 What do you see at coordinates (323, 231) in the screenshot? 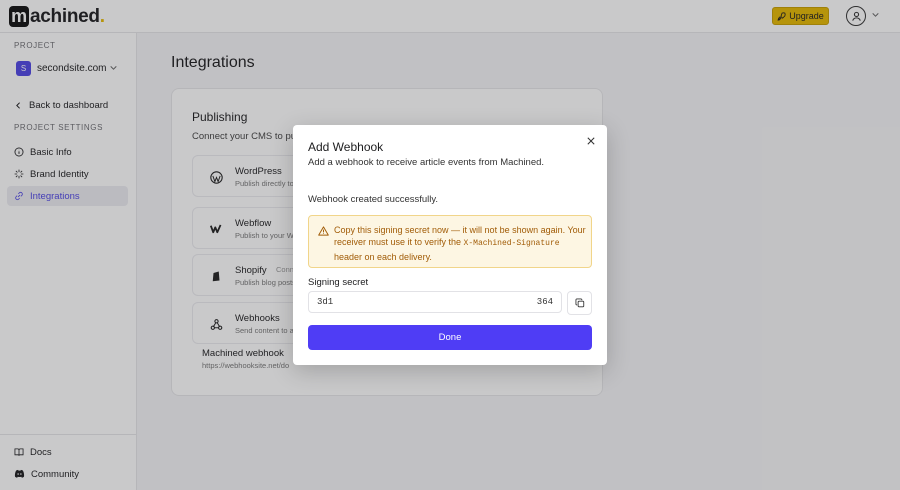
I see `warning-icon` at bounding box center [323, 231].